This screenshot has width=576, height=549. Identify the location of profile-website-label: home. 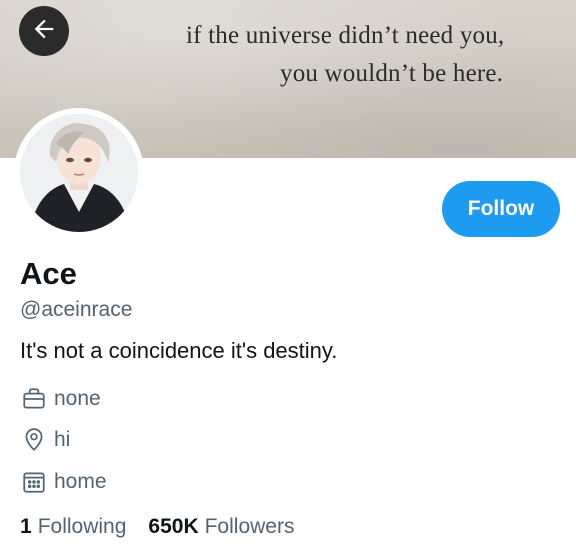
(80, 482).